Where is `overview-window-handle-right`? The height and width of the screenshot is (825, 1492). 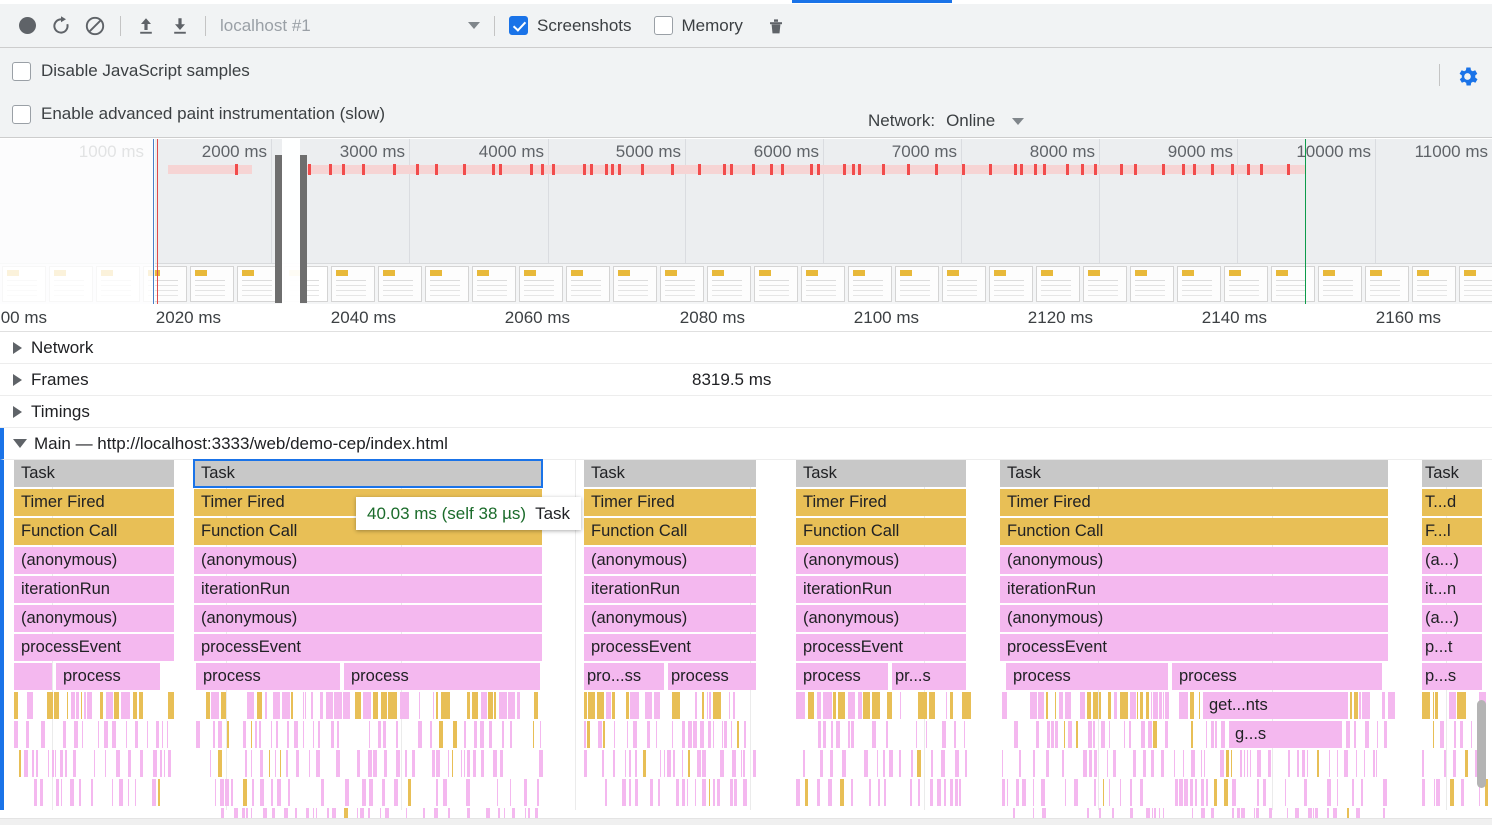 overview-window-handle-right is located at coordinates (303, 229).